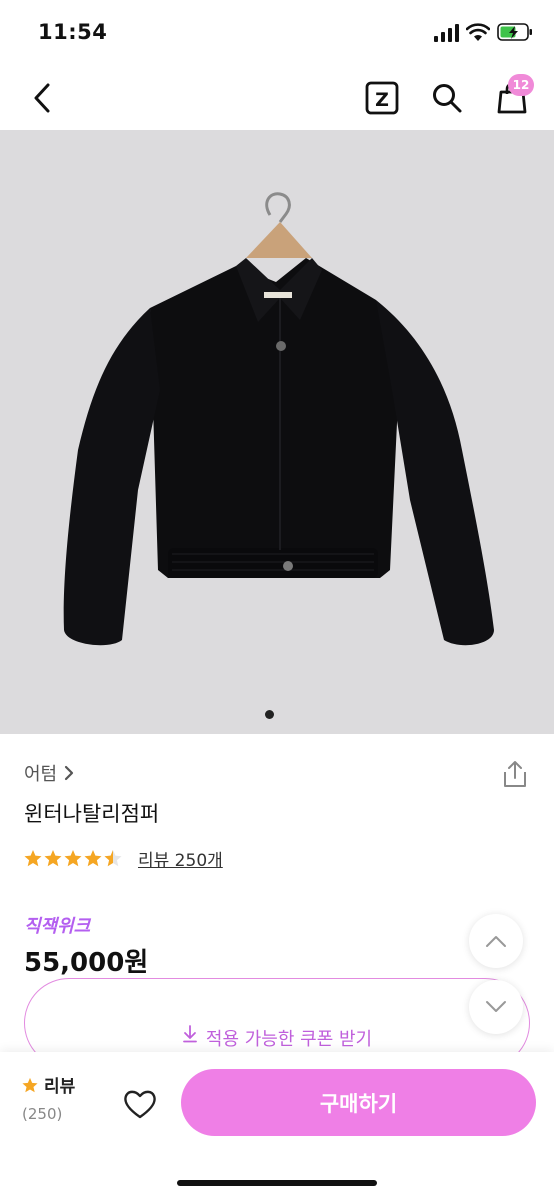 This screenshot has height=1200, width=554. I want to click on star-half-icon, so click(113, 857).